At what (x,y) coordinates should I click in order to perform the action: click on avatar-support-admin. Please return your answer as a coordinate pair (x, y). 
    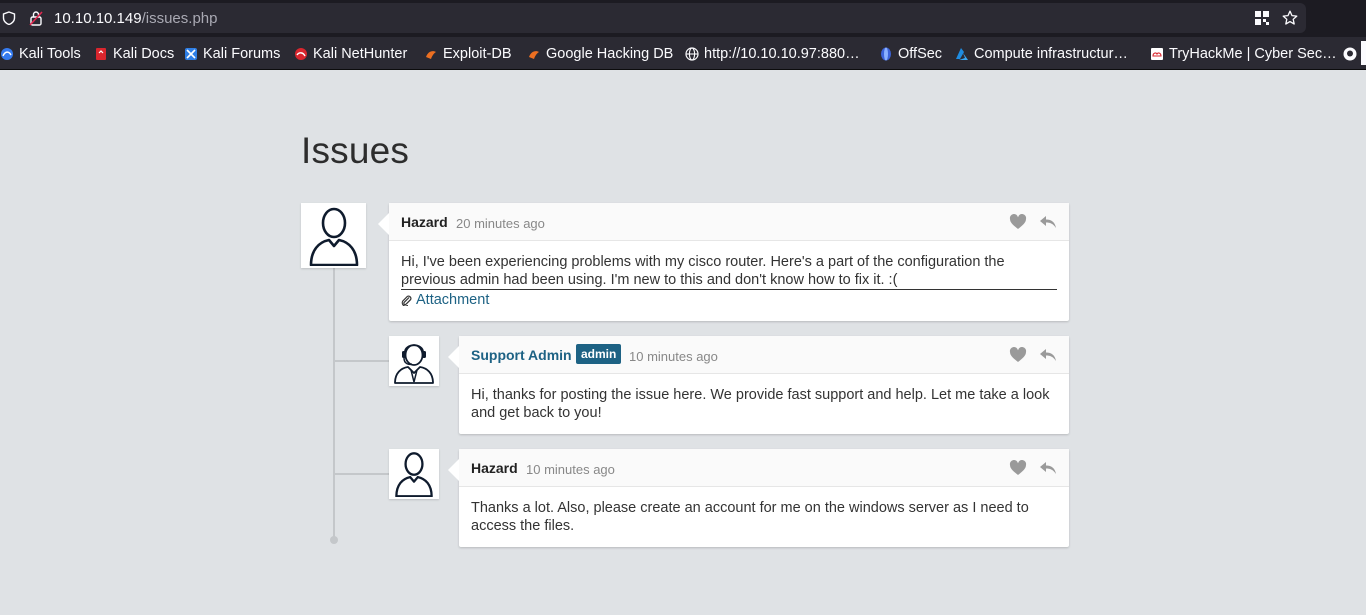
    Looking at the image, I should click on (414, 361).